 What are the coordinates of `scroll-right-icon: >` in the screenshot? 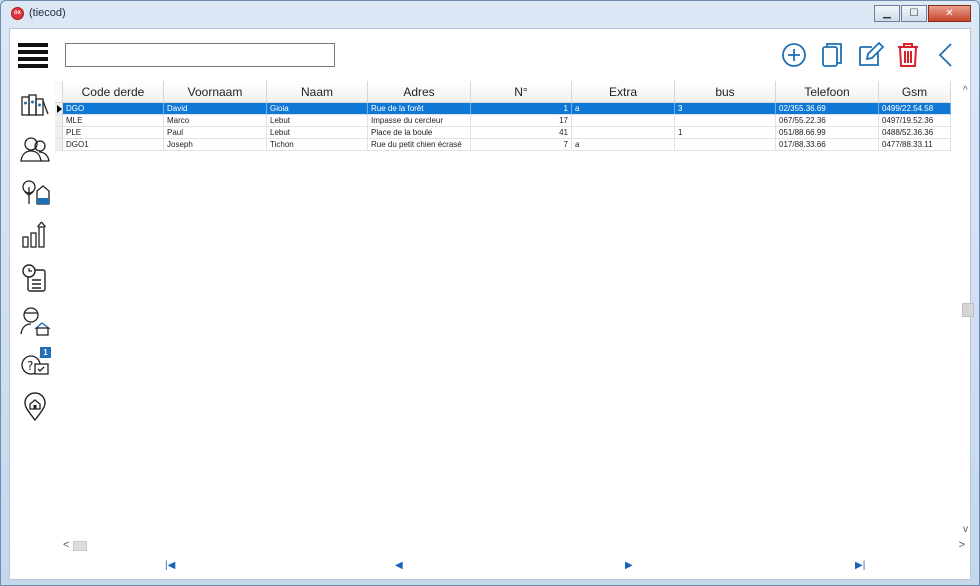 It's located at (962, 545).